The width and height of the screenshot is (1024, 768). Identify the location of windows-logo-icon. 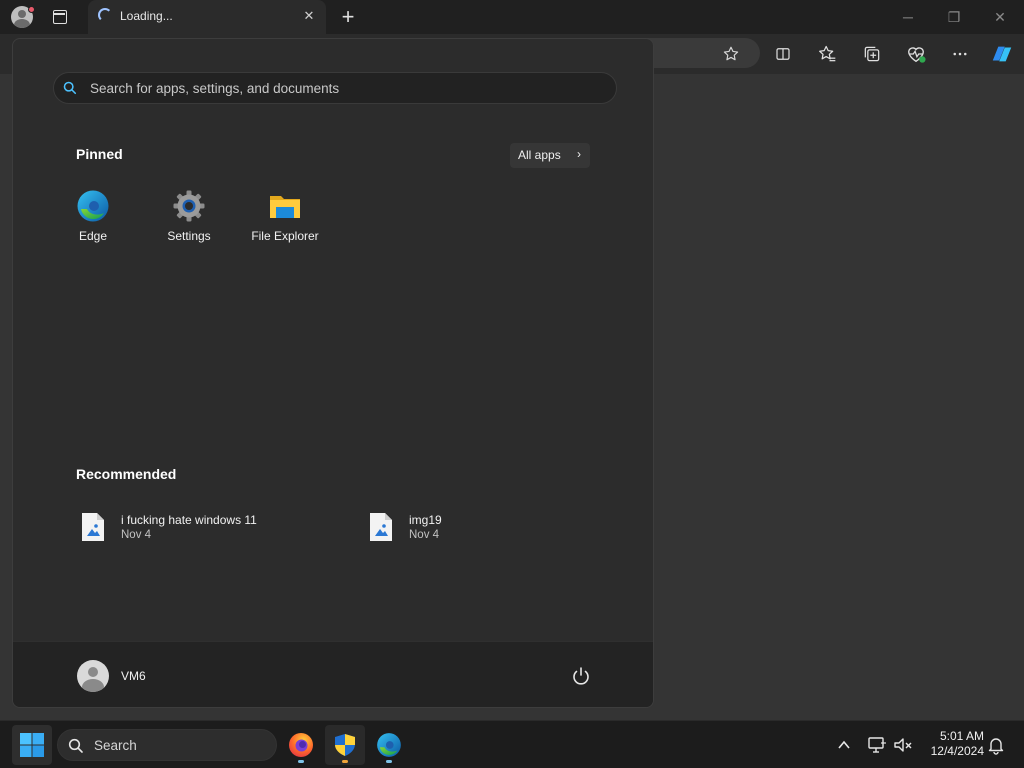
(32, 745).